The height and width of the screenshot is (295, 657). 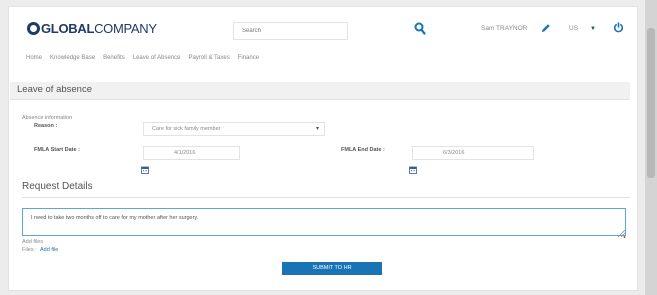 What do you see at coordinates (320, 91) in the screenshot?
I see `section-header` at bounding box center [320, 91].